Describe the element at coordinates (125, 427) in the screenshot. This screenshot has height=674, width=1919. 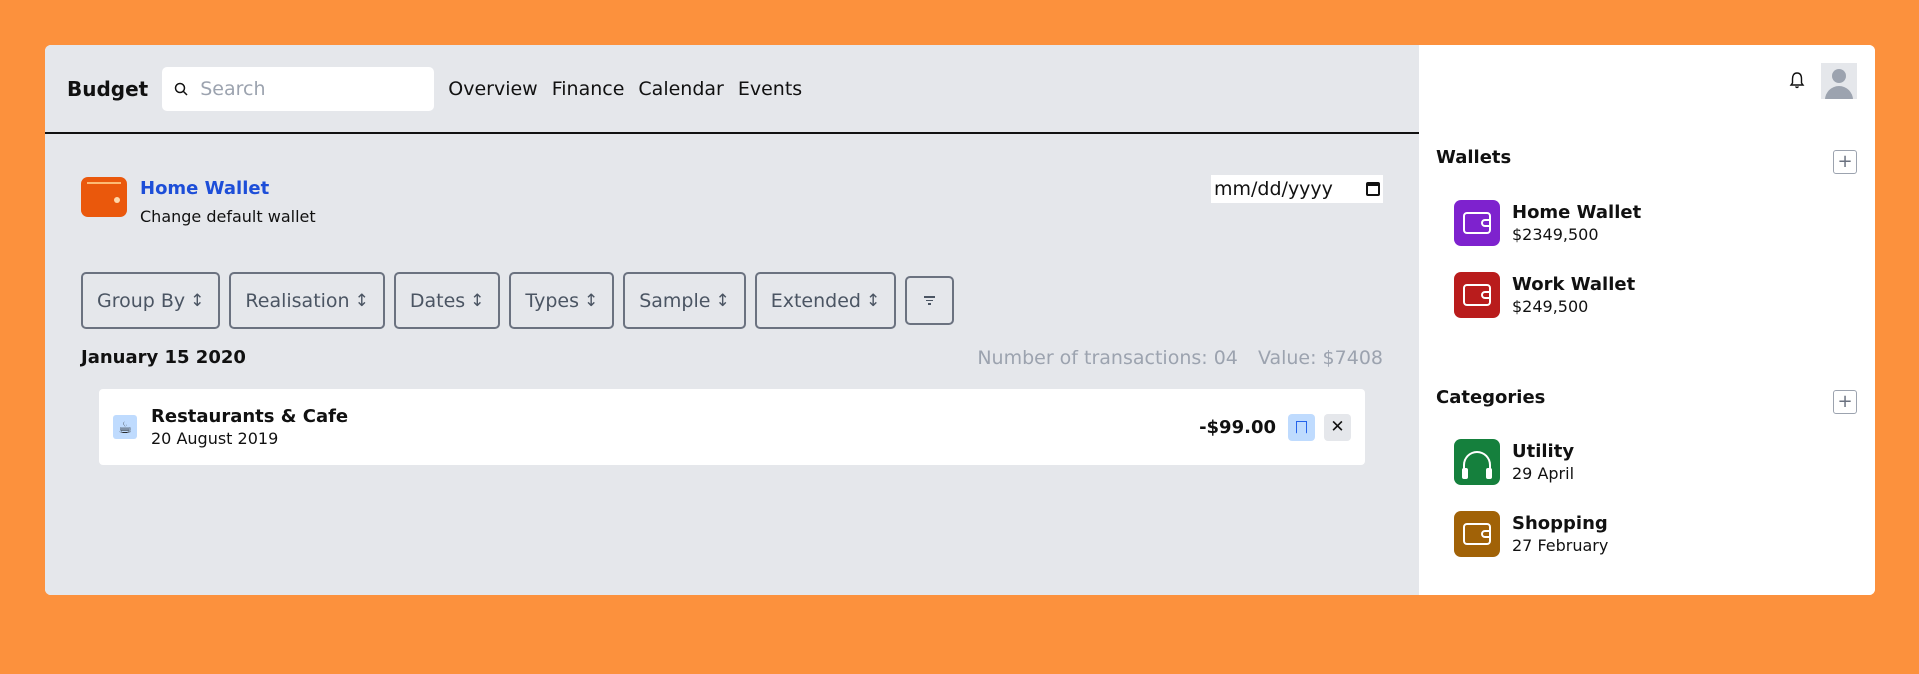
I see `coffee-cup-icon: ☕` at that location.